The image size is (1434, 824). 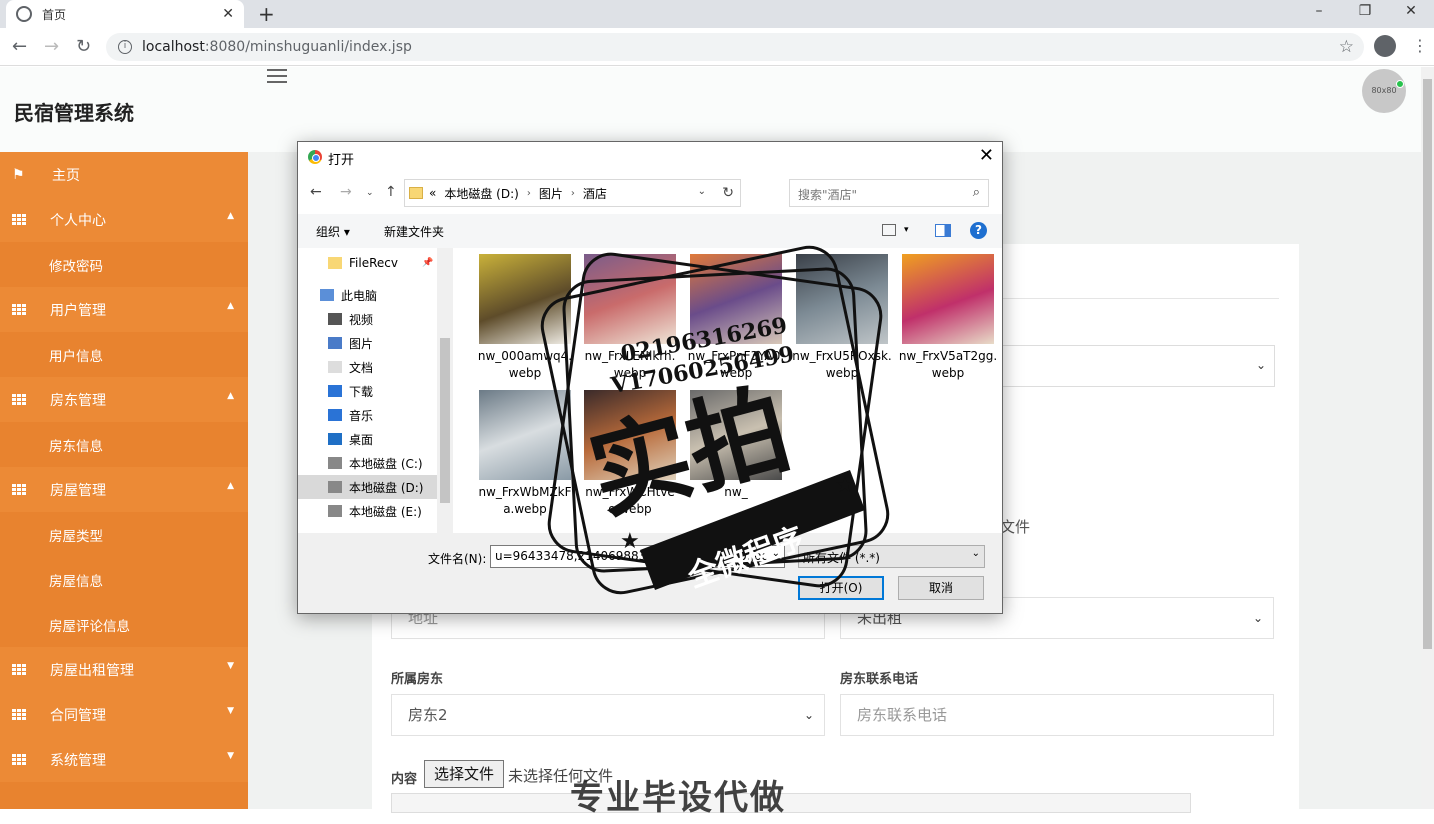 What do you see at coordinates (367, 295) in the screenshot?
I see `tree-item: 此电脑` at bounding box center [367, 295].